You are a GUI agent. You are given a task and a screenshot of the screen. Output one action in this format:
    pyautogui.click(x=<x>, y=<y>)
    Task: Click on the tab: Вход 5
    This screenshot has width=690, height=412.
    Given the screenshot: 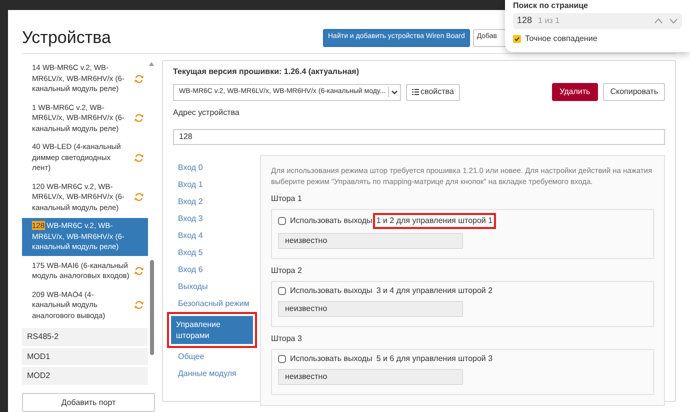 What is the action you would take?
    pyautogui.click(x=214, y=252)
    